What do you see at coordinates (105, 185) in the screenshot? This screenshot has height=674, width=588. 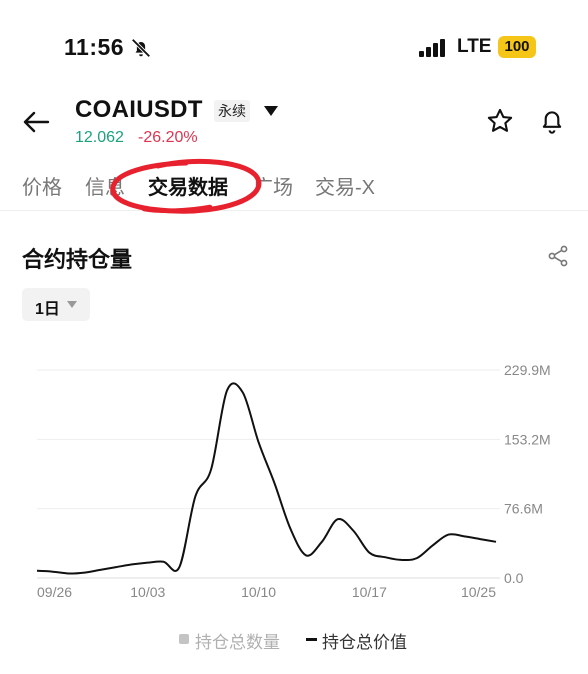 I see `tab-info: 信息` at bounding box center [105, 185].